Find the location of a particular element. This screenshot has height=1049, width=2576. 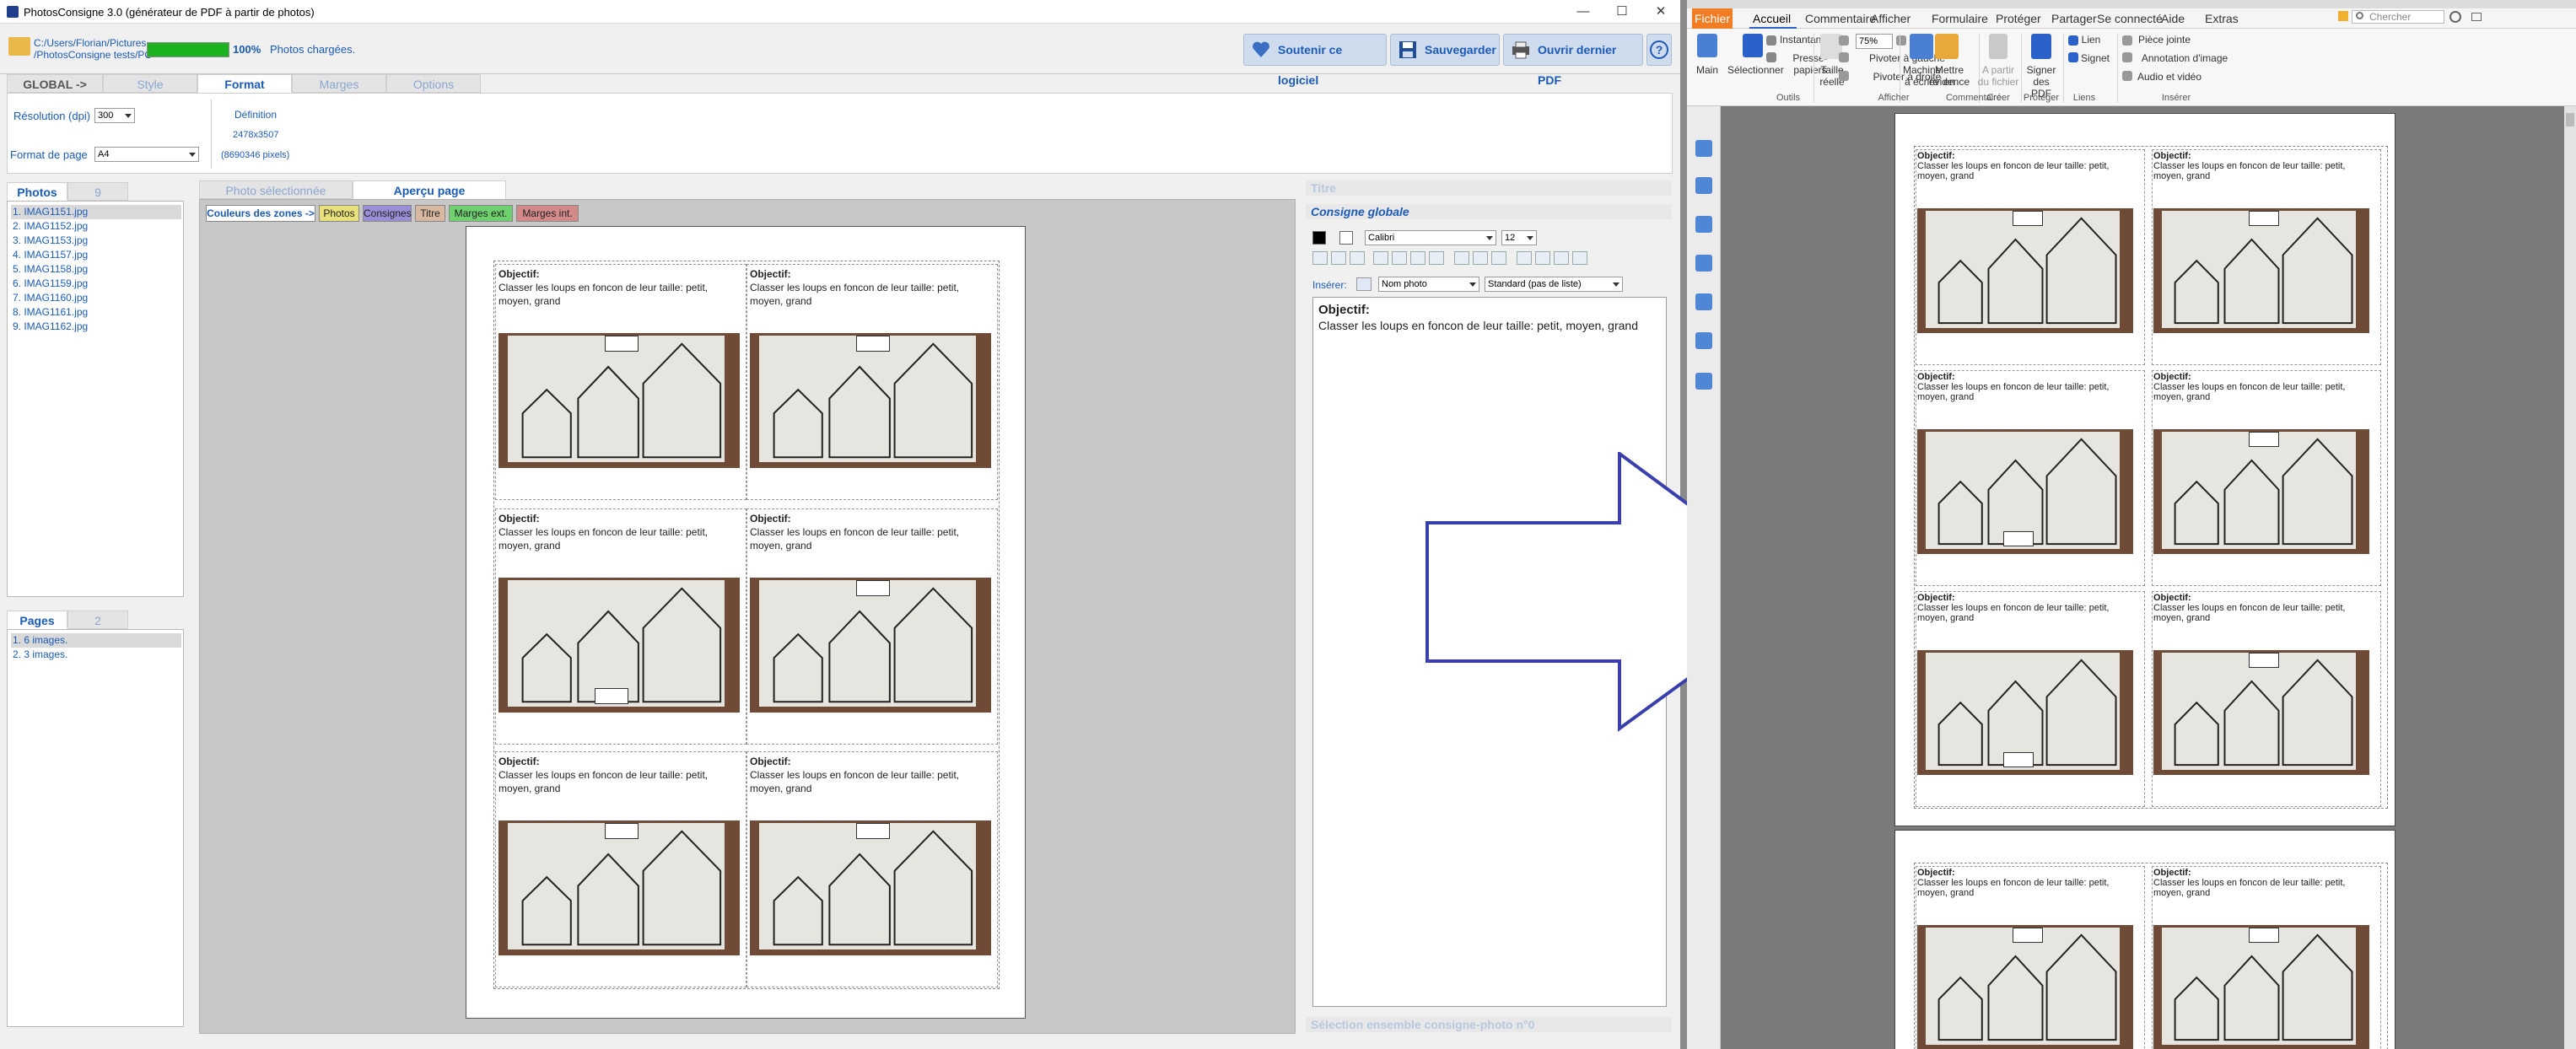

tab-page-preview: Aperçu page is located at coordinates (429, 189).